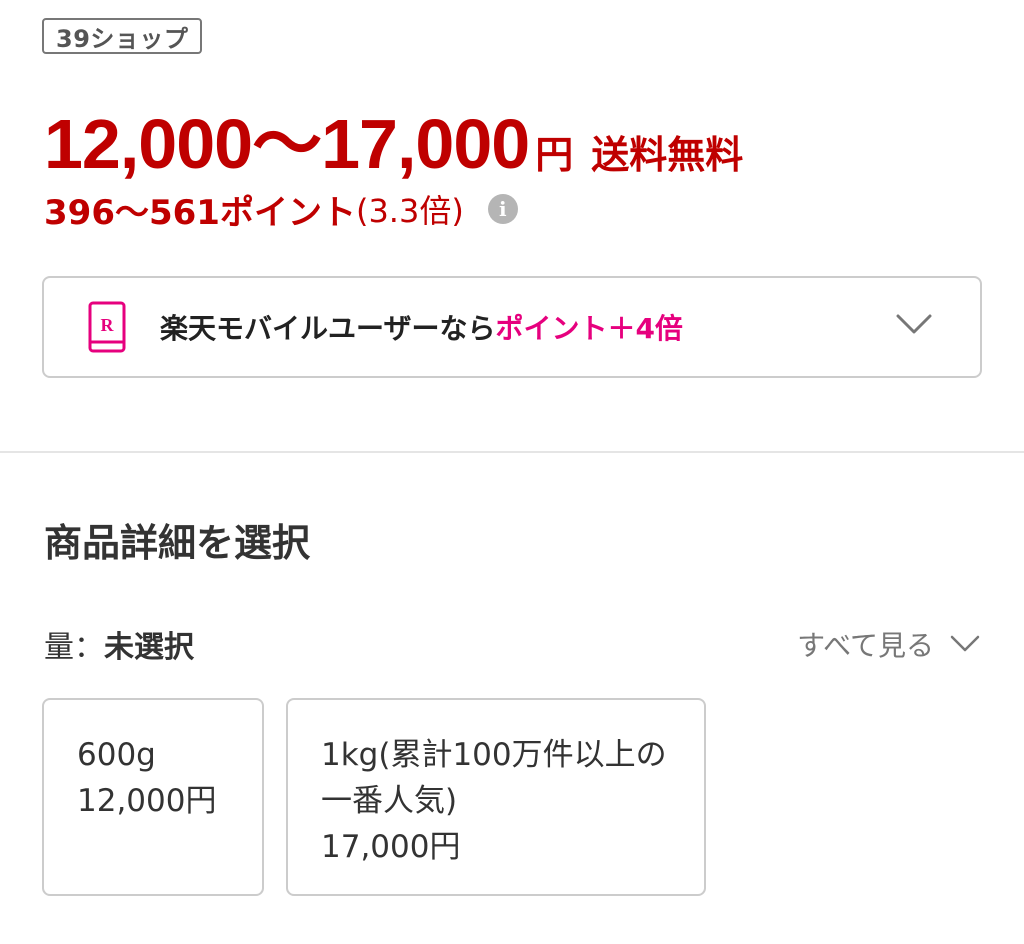  What do you see at coordinates (494, 778) in the screenshot?
I see `variant-name: 1kg(累計100万件以上の一番人気)` at bounding box center [494, 778].